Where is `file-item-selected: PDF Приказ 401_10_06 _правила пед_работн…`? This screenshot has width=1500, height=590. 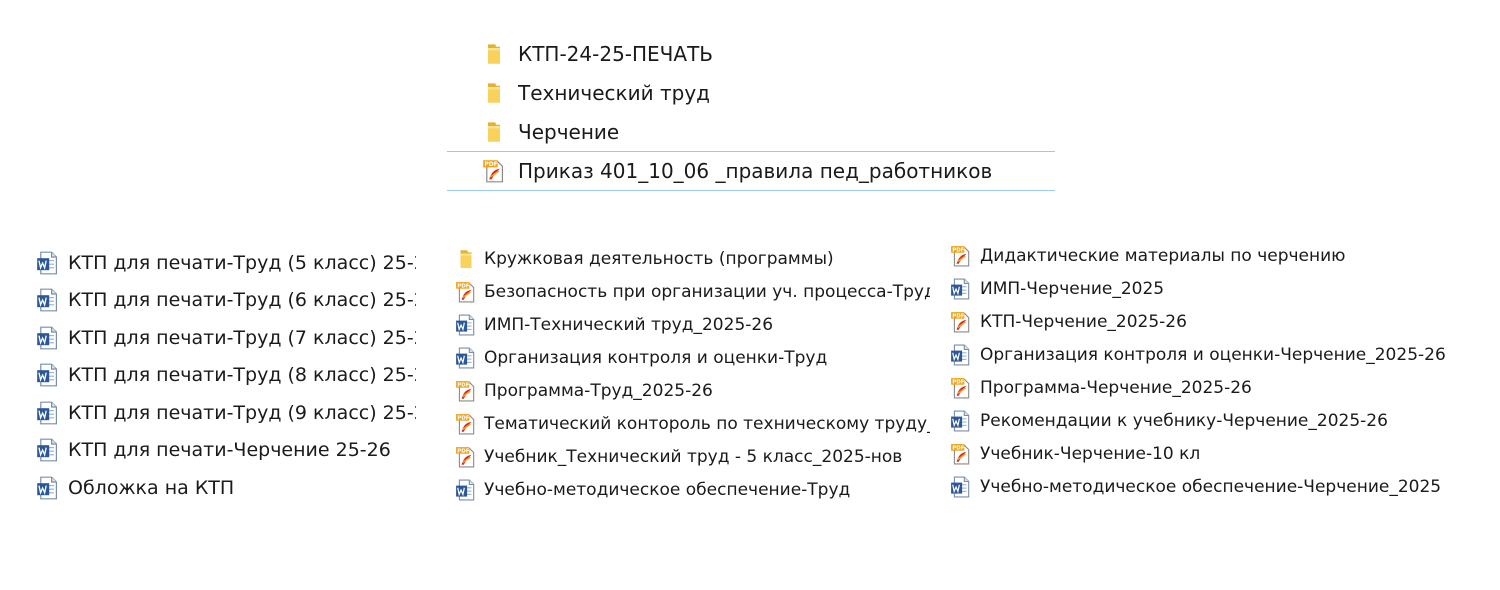 file-item-selected: PDF Приказ 401_10_06 _правила пед_работн… is located at coordinates (751, 171).